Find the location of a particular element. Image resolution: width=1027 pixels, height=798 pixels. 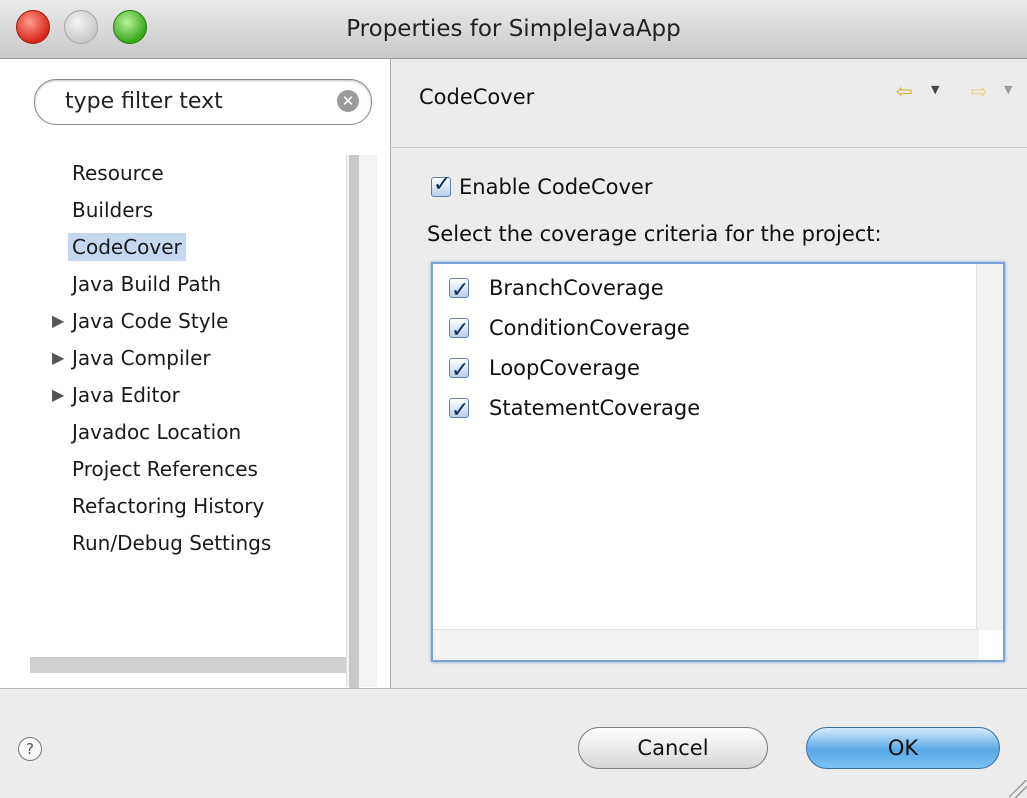

tree-item-java-code-style: ▶ Java Code Style is located at coordinates (140, 321).